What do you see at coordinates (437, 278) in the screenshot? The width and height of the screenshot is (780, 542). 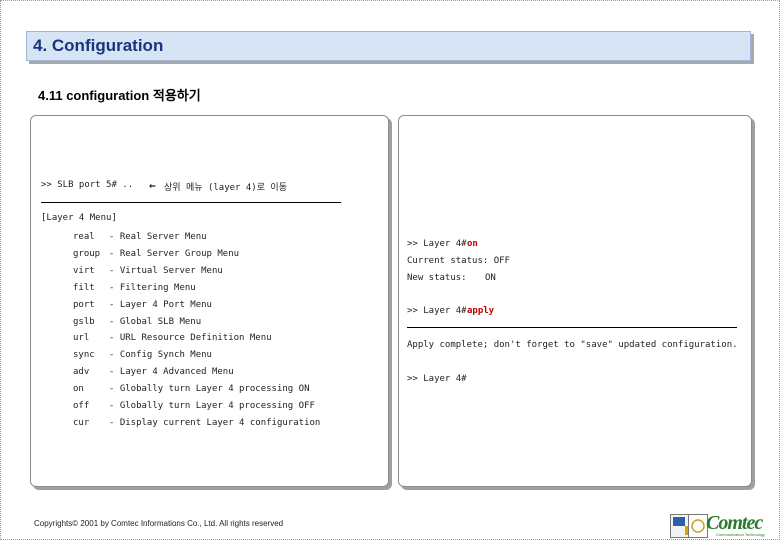 I see `new-status-label: New status:` at bounding box center [437, 278].